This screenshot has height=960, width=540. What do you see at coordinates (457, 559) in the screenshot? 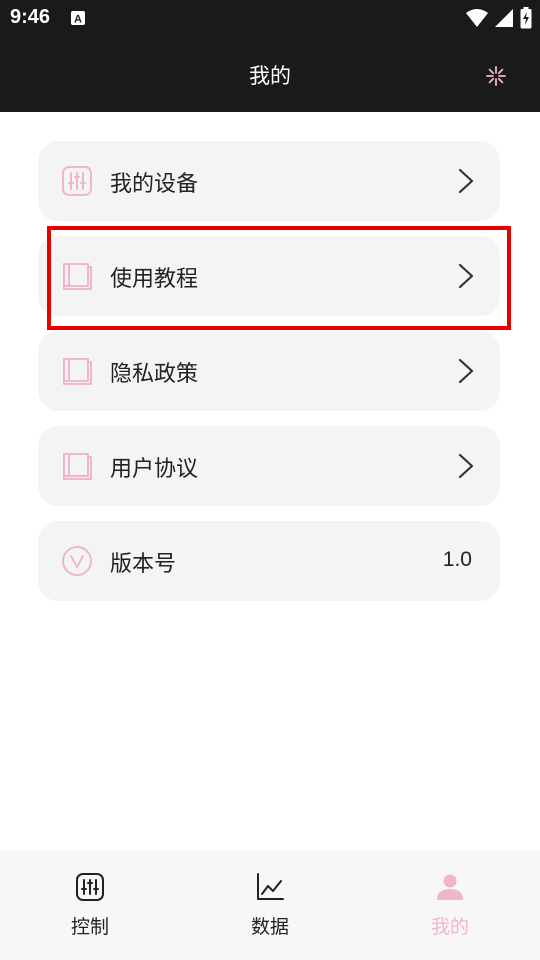
I see `version-value: 1.0` at bounding box center [457, 559].